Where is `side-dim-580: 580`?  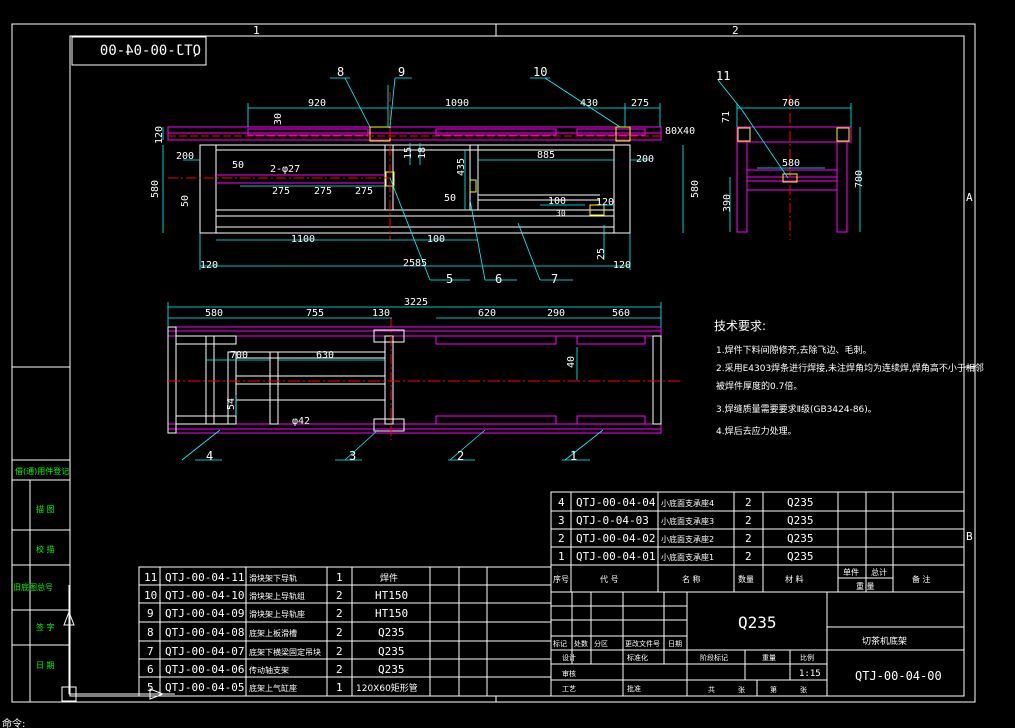
side-dim-580: 580 is located at coordinates (791, 163).